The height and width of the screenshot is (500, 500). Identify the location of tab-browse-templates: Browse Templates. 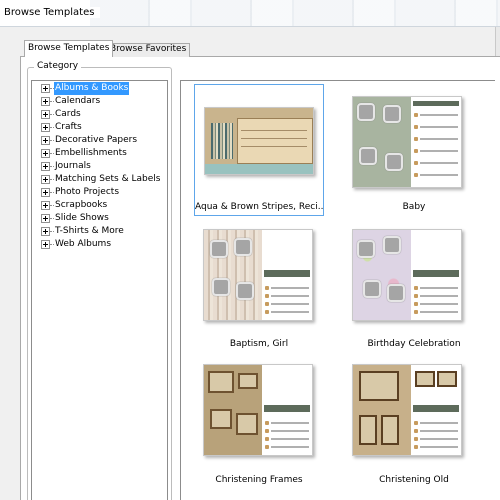
(69, 48).